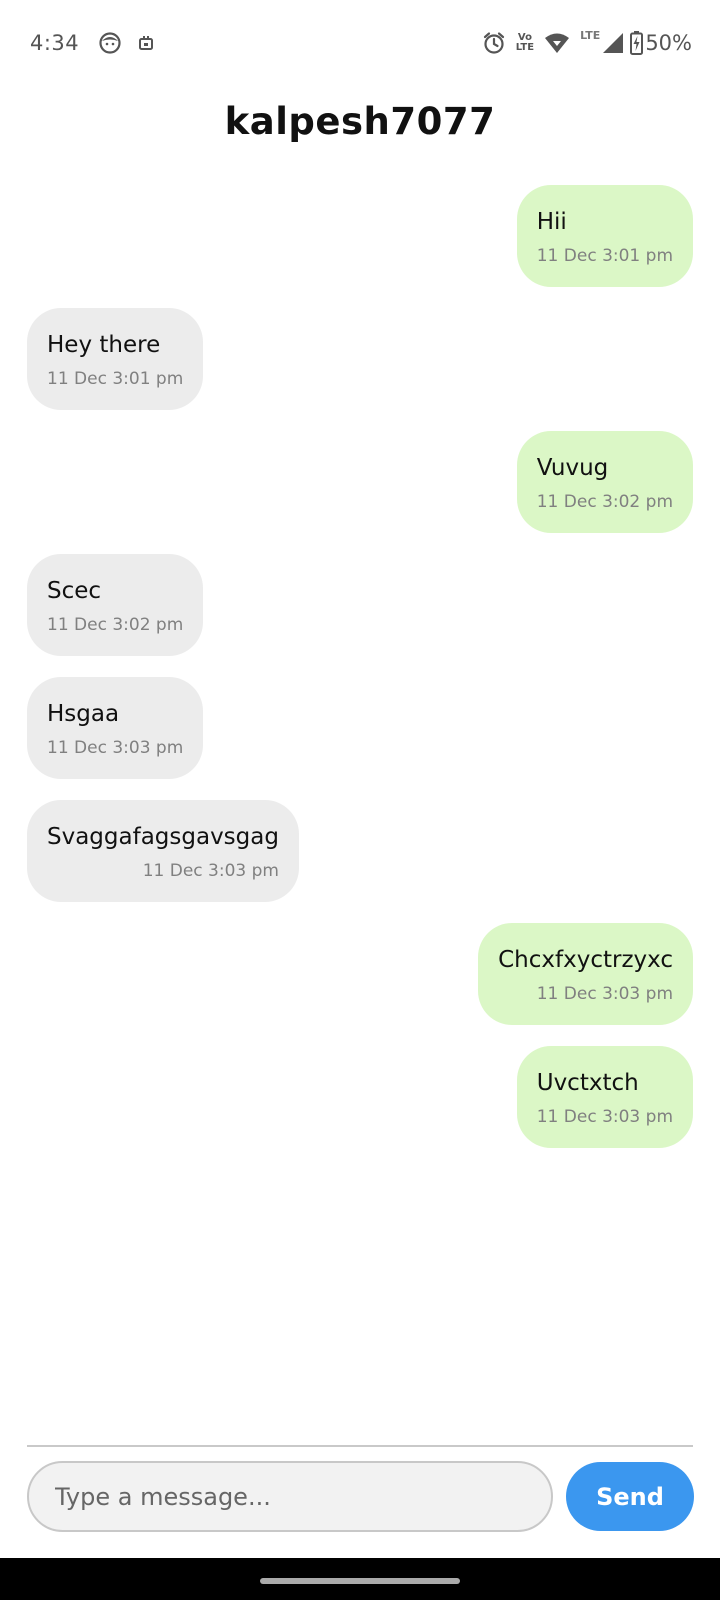  Describe the element at coordinates (604, 482) in the screenshot. I see `message-bubble-sent: Vuvug 11 Dec 3:02 pm` at that location.